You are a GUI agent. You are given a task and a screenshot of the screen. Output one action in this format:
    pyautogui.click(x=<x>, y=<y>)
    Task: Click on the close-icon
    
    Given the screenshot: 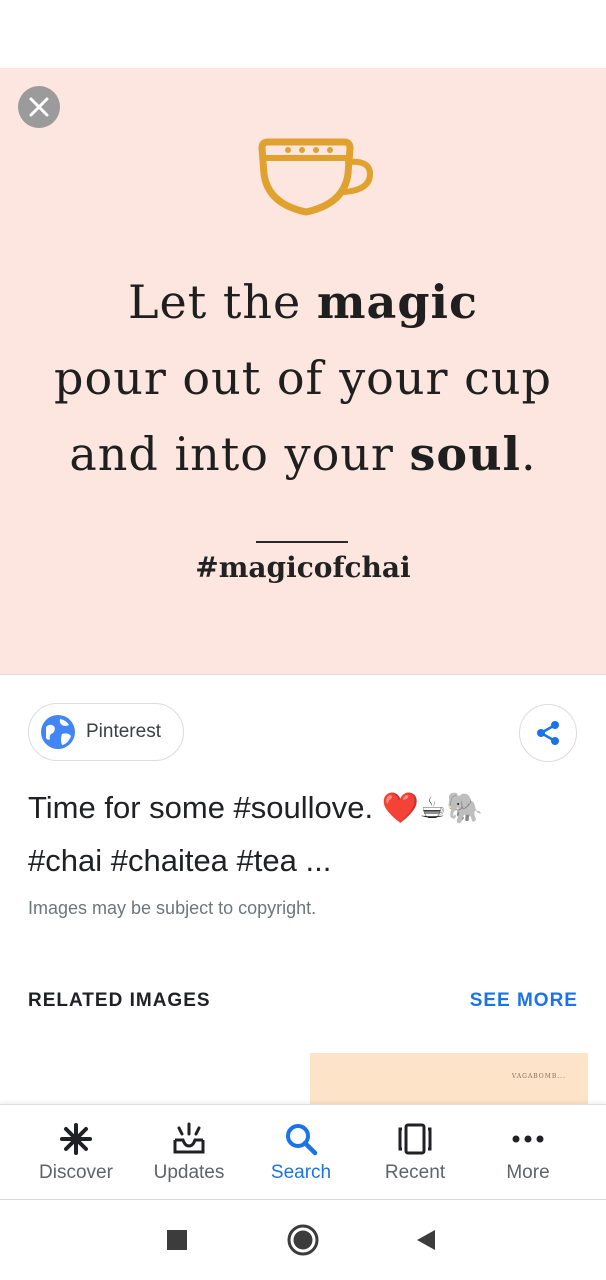 What is the action you would take?
    pyautogui.click(x=39, y=107)
    